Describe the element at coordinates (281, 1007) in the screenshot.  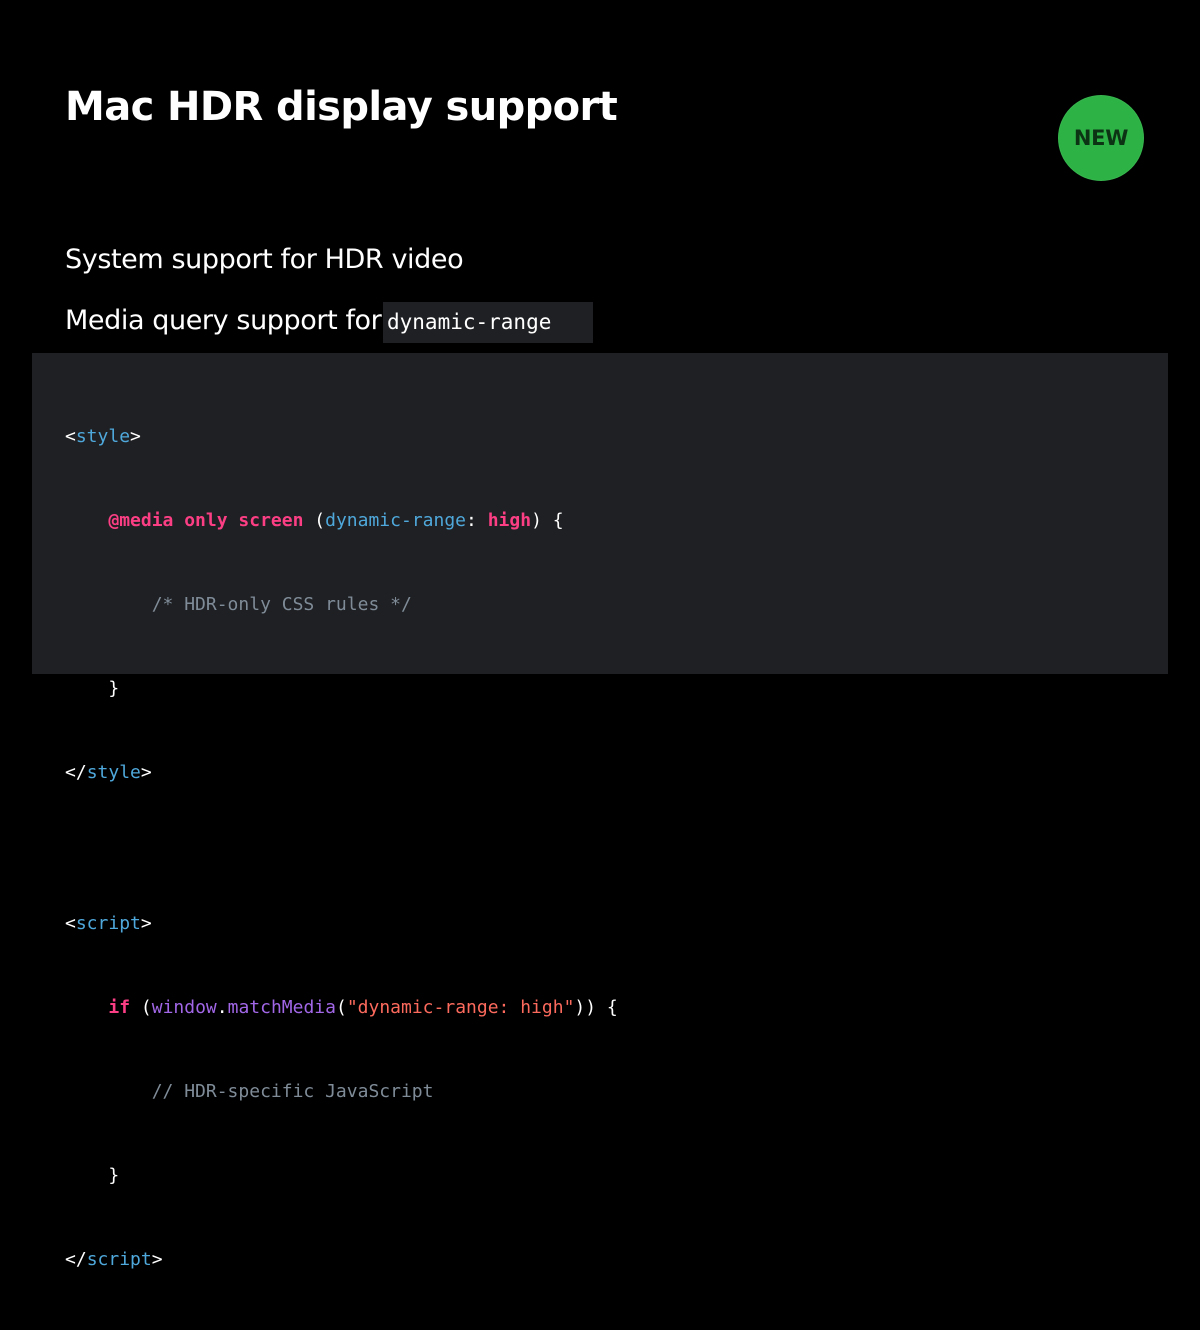
I see `code-token-function: matchMedia` at that location.